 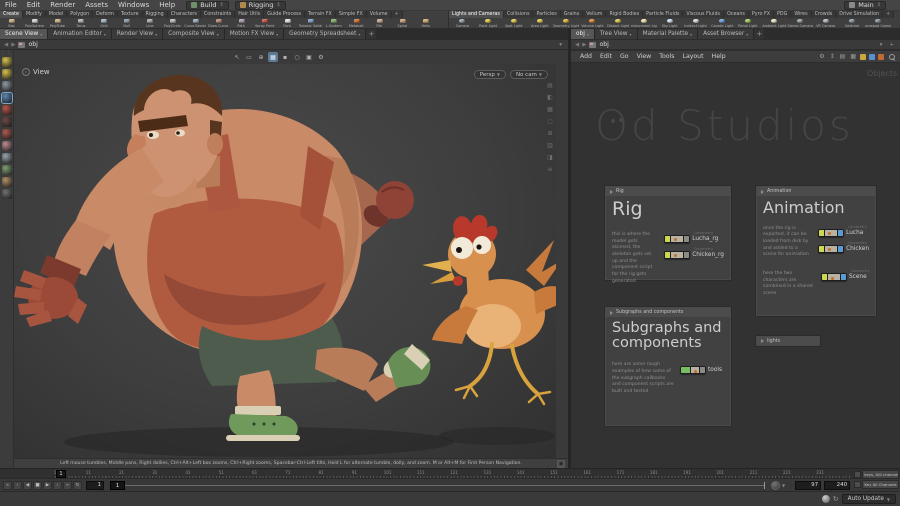 What do you see at coordinates (868, 499) in the screenshot?
I see `auto-update-selector: Auto Update ▼` at bounding box center [868, 499].